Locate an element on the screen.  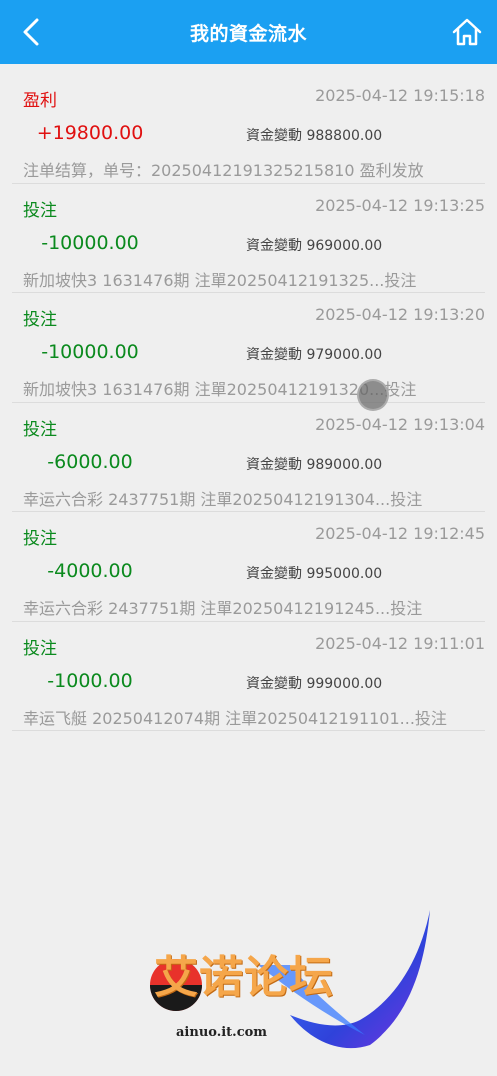
record-time: 2025-04-12 19:13:04 is located at coordinates (400, 424).